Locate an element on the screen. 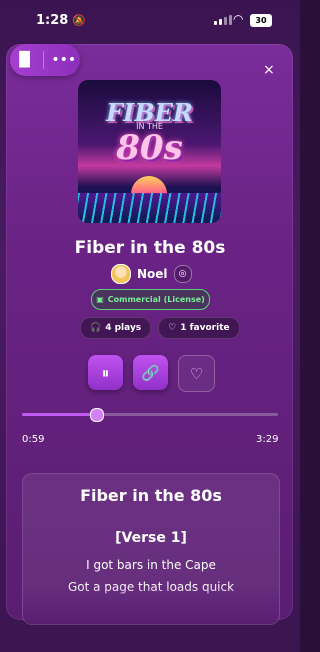 Image resolution: width=320 pixels, height=652 pixels. pause-button: ⏸ is located at coordinates (105, 372).